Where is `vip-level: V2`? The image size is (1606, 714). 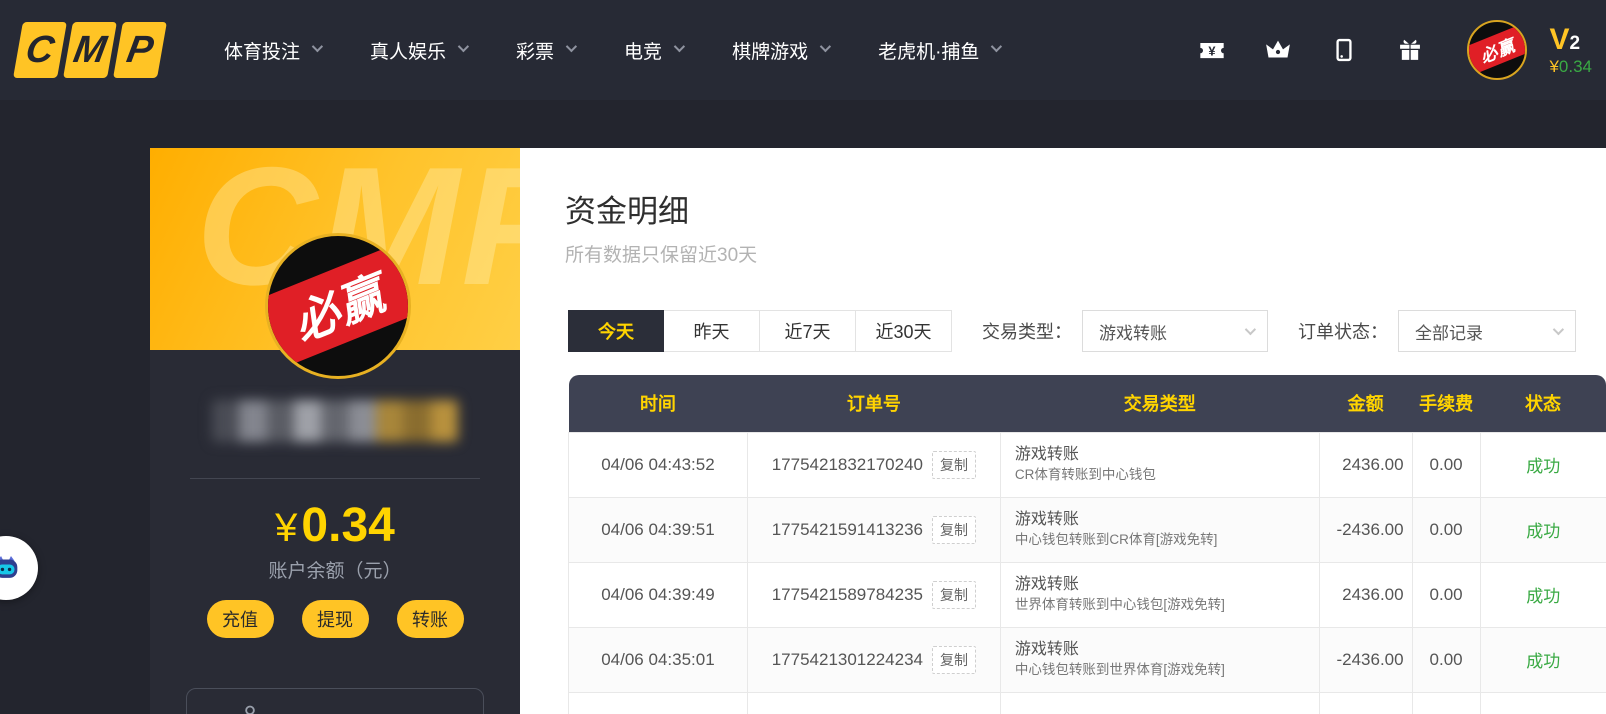
vip-level: V2 is located at coordinates (1565, 40).